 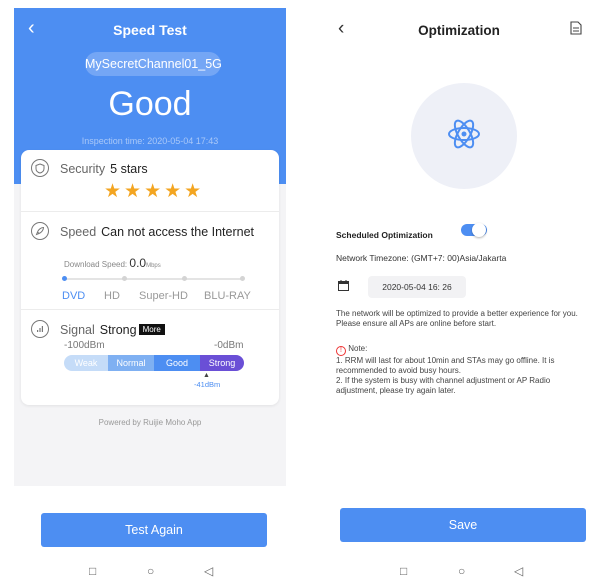 I want to click on speed-value: Can not access the Internet, so click(x=178, y=232).